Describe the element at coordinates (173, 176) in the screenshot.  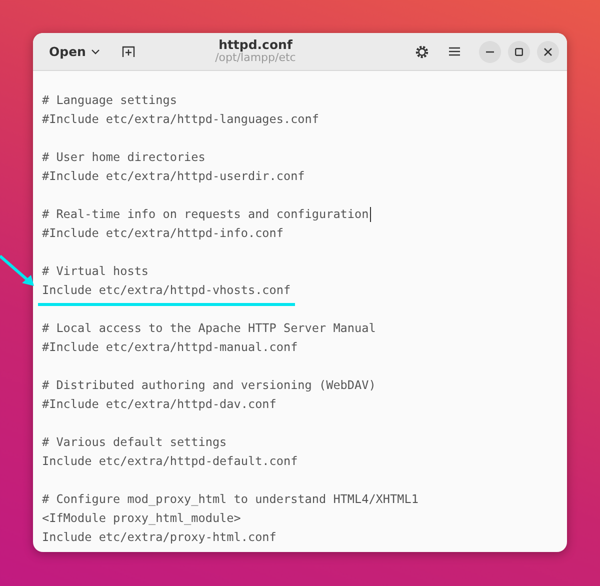
I see `code-line: #Include etc/extra/httpd-userdir.conf` at that location.